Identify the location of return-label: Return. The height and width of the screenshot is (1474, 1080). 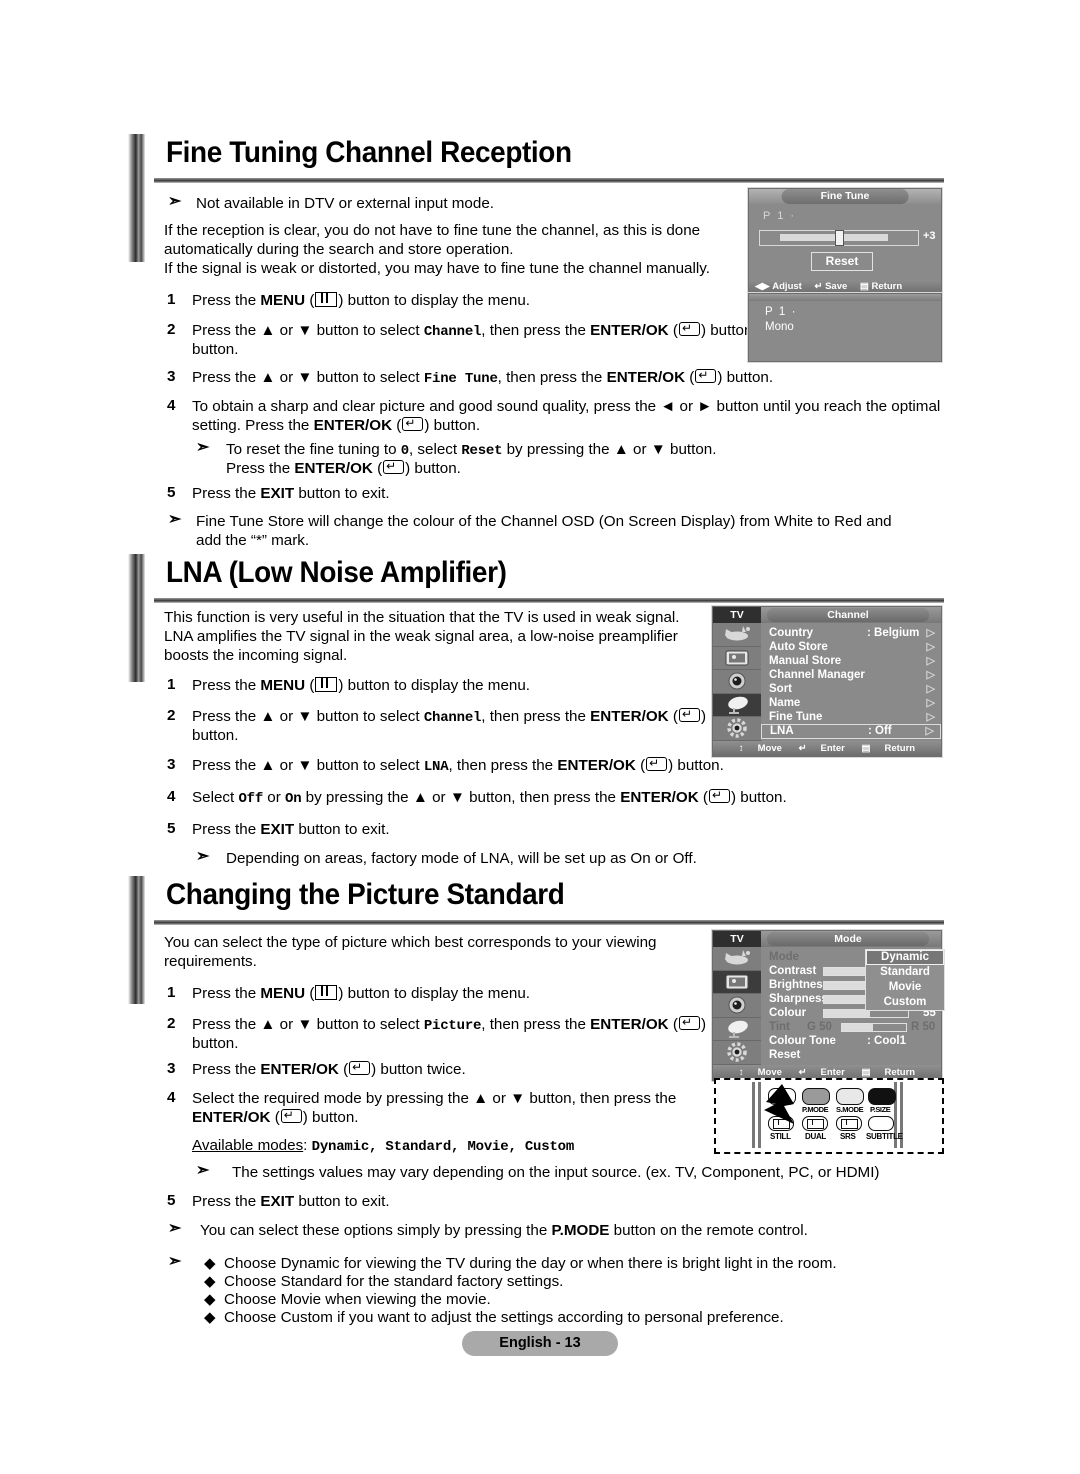
(887, 286).